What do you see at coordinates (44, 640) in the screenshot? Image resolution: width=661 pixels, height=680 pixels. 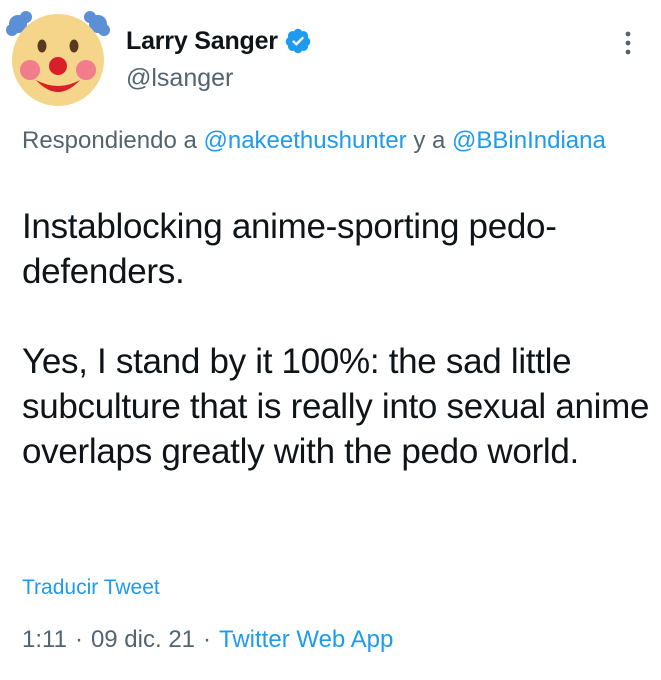 I see `tweet-time: 1:11` at bounding box center [44, 640].